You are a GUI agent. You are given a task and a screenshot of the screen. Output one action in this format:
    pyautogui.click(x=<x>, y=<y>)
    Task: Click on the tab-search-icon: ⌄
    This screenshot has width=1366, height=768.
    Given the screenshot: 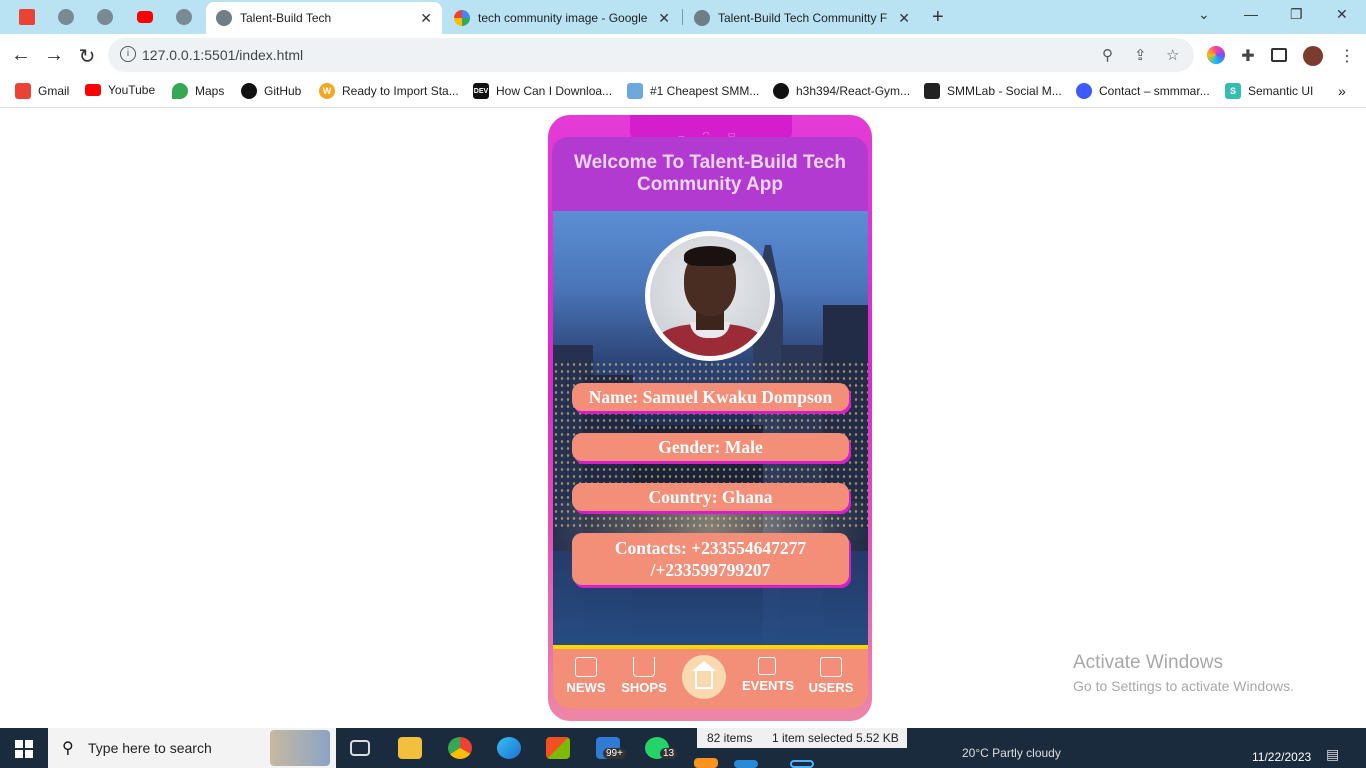 What is the action you would take?
    pyautogui.click(x=1204, y=14)
    